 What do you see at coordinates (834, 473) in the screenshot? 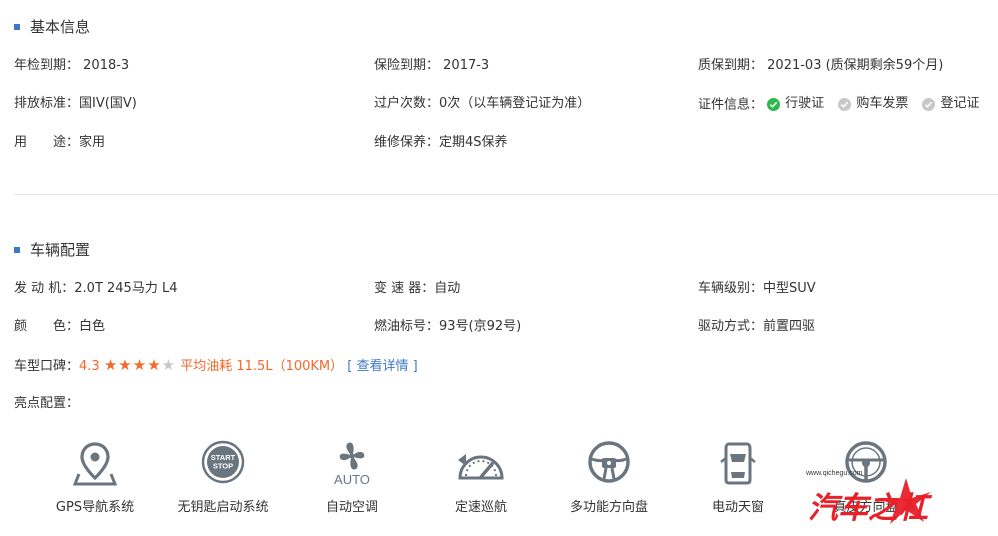
I see `watermark-url: www.qichegu.com` at bounding box center [834, 473].